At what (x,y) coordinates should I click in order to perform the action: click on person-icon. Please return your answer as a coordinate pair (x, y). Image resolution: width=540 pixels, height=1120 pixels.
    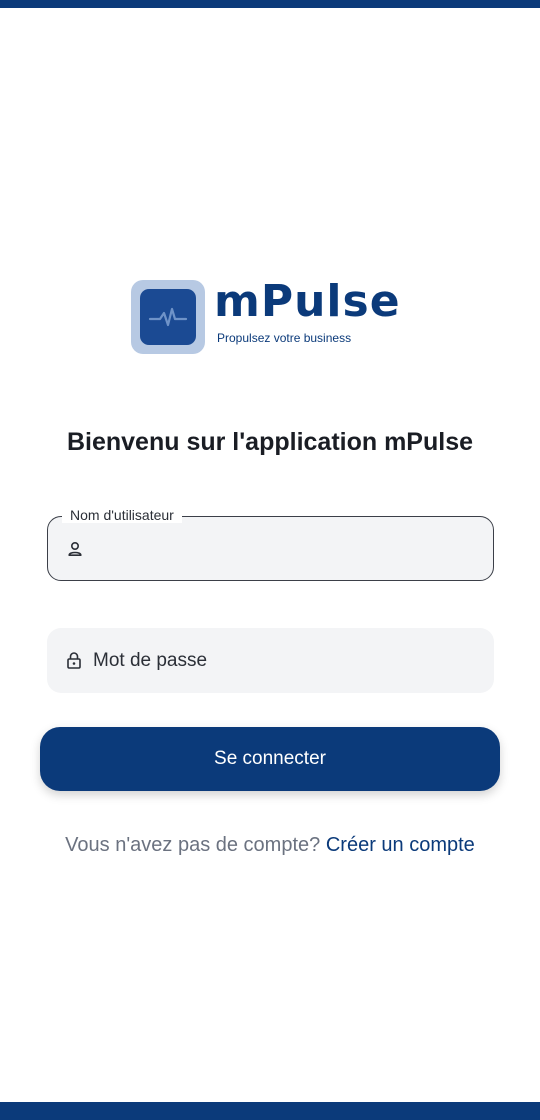
    Looking at the image, I should click on (75, 549).